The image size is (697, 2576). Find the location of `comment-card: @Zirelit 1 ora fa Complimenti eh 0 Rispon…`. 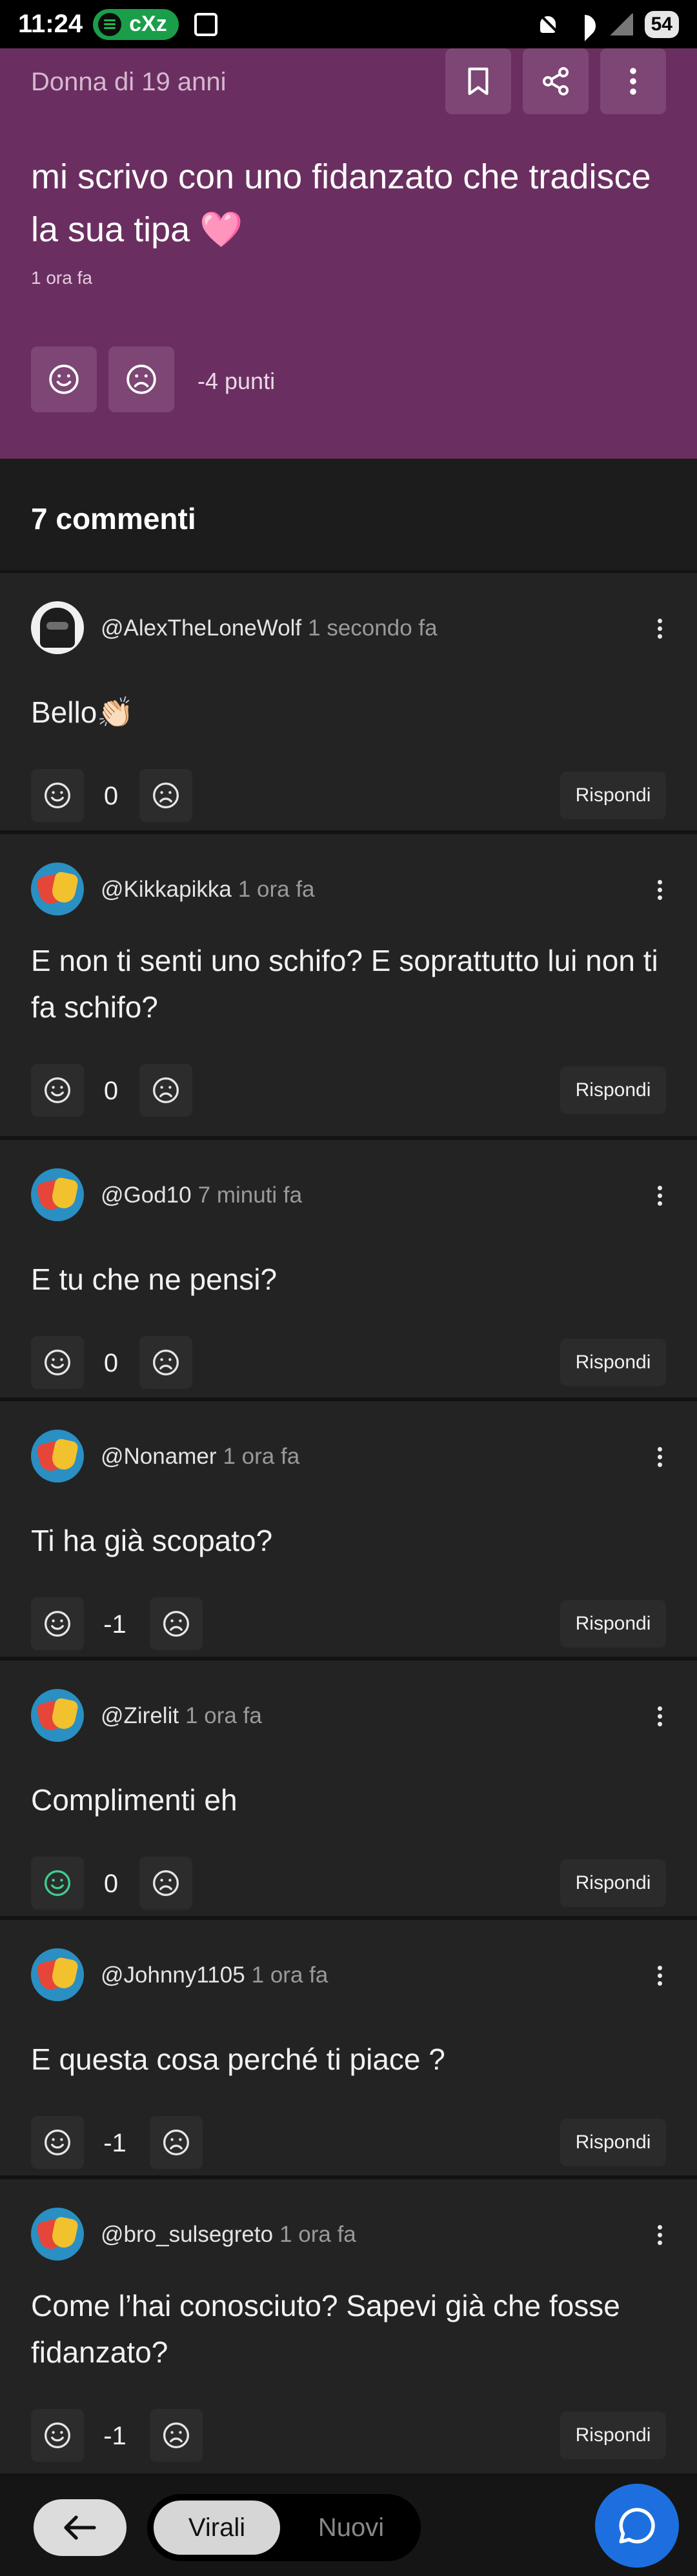

comment-card: @Zirelit 1 ora fa Complimenti eh 0 Rispon… is located at coordinates (348, 1790).